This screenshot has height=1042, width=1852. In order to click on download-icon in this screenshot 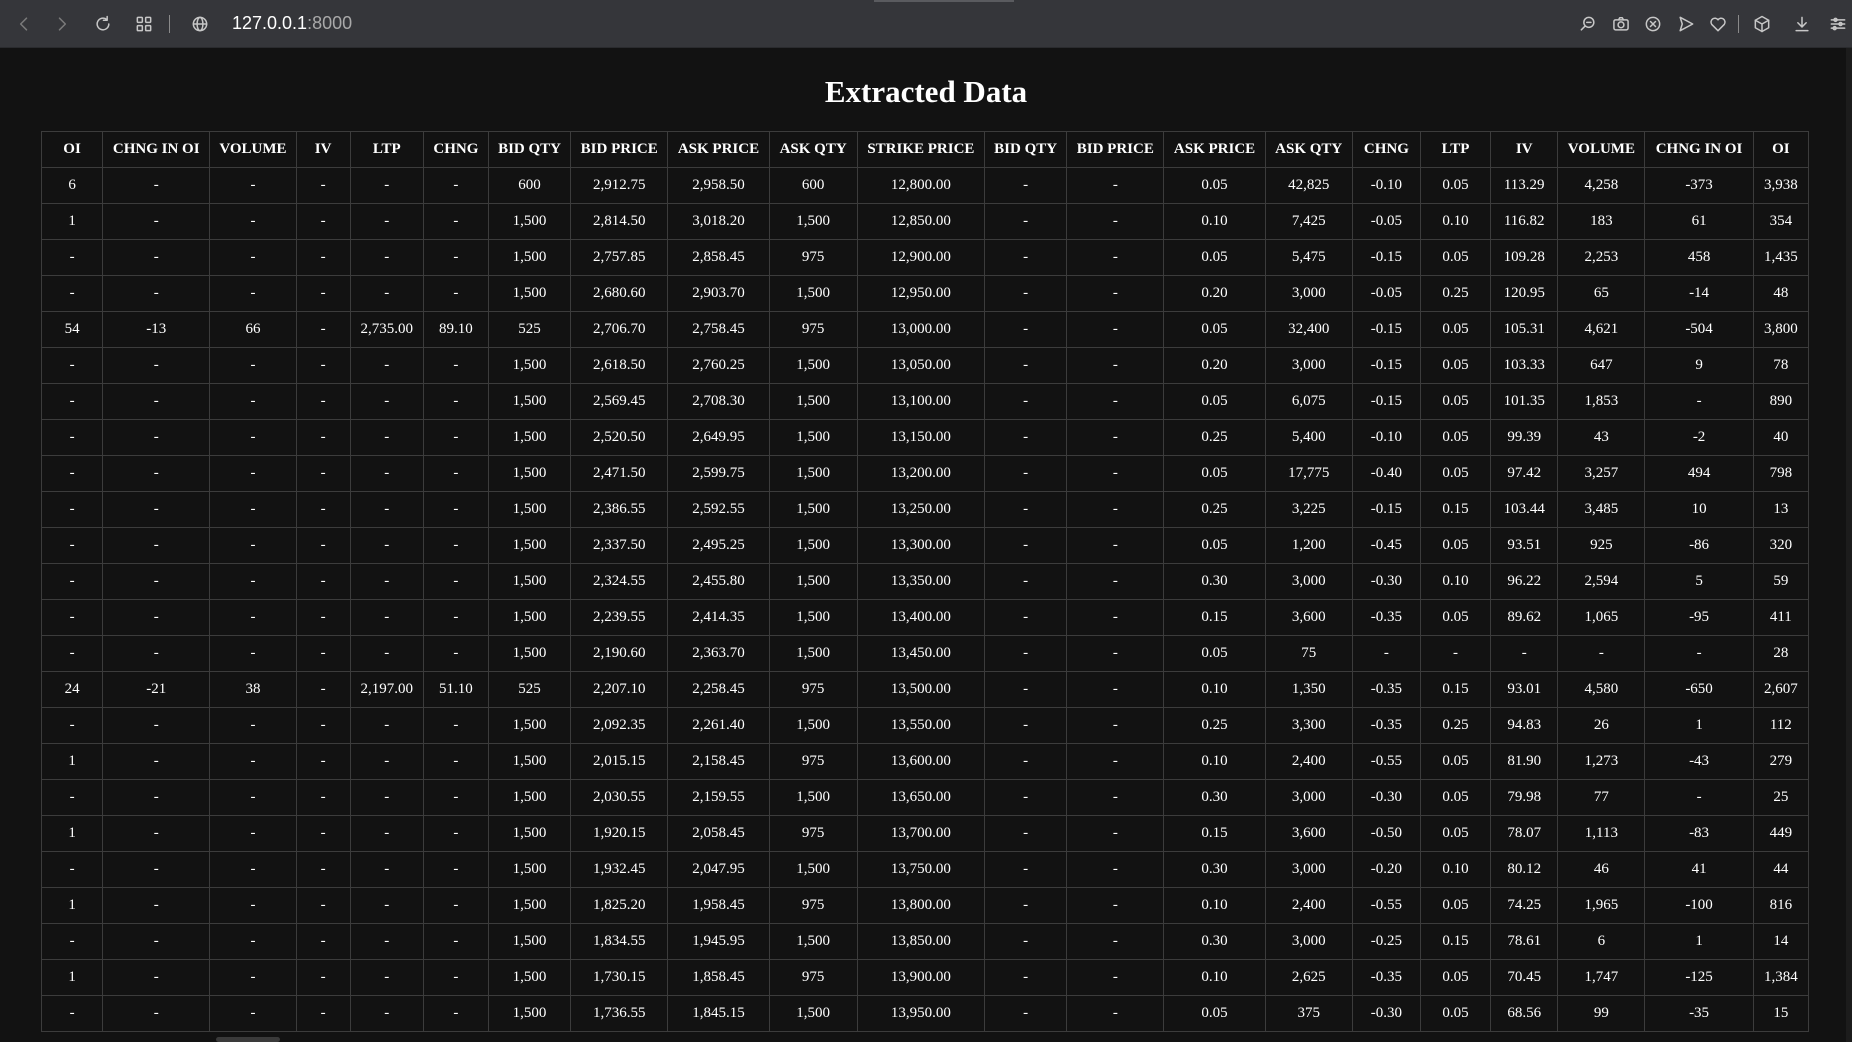, I will do `click(1802, 24)`.